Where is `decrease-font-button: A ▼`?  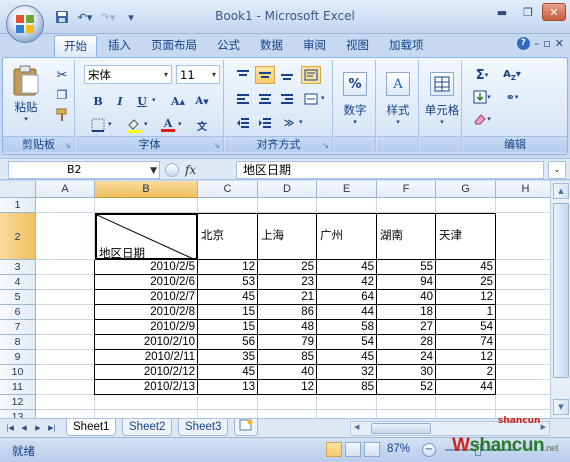
decrease-font-button: A ▼ is located at coordinates (202, 101).